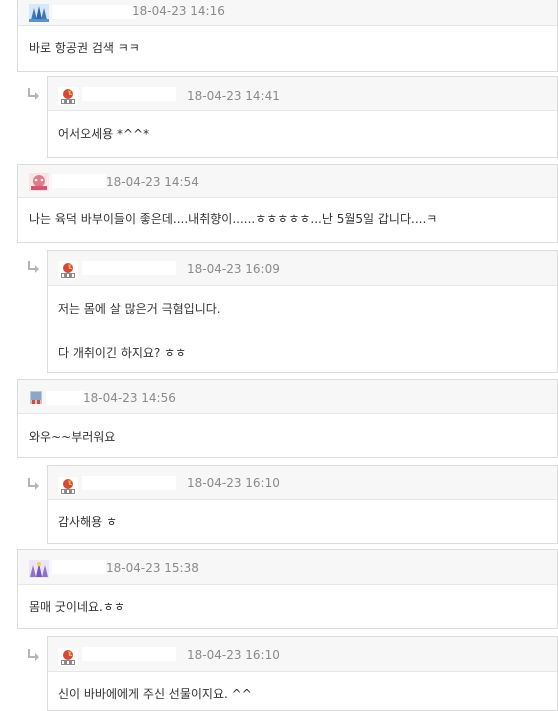  Describe the element at coordinates (88, 522) in the screenshot. I see `comment-text: 감사해용 ㅎ` at that location.